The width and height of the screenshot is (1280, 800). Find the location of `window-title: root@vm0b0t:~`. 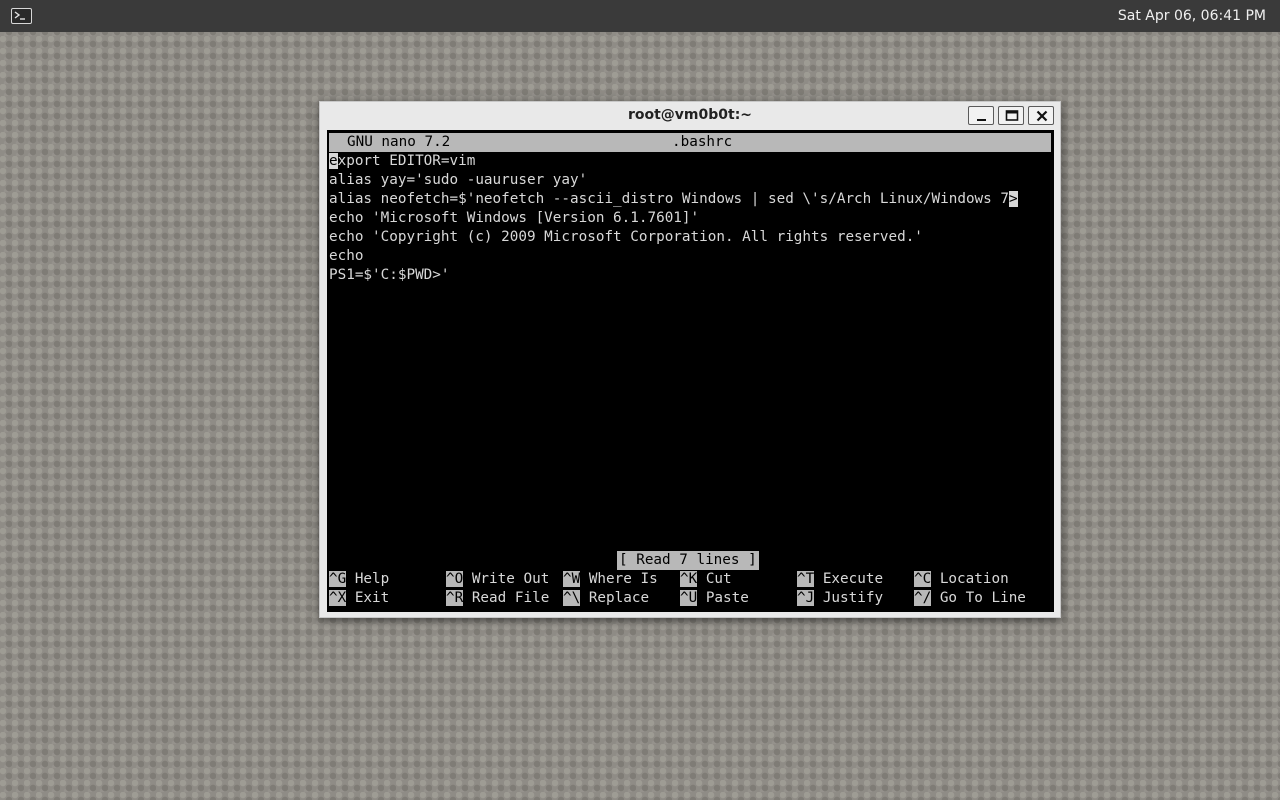

window-title: root@vm0b0t:~ is located at coordinates (690, 115).